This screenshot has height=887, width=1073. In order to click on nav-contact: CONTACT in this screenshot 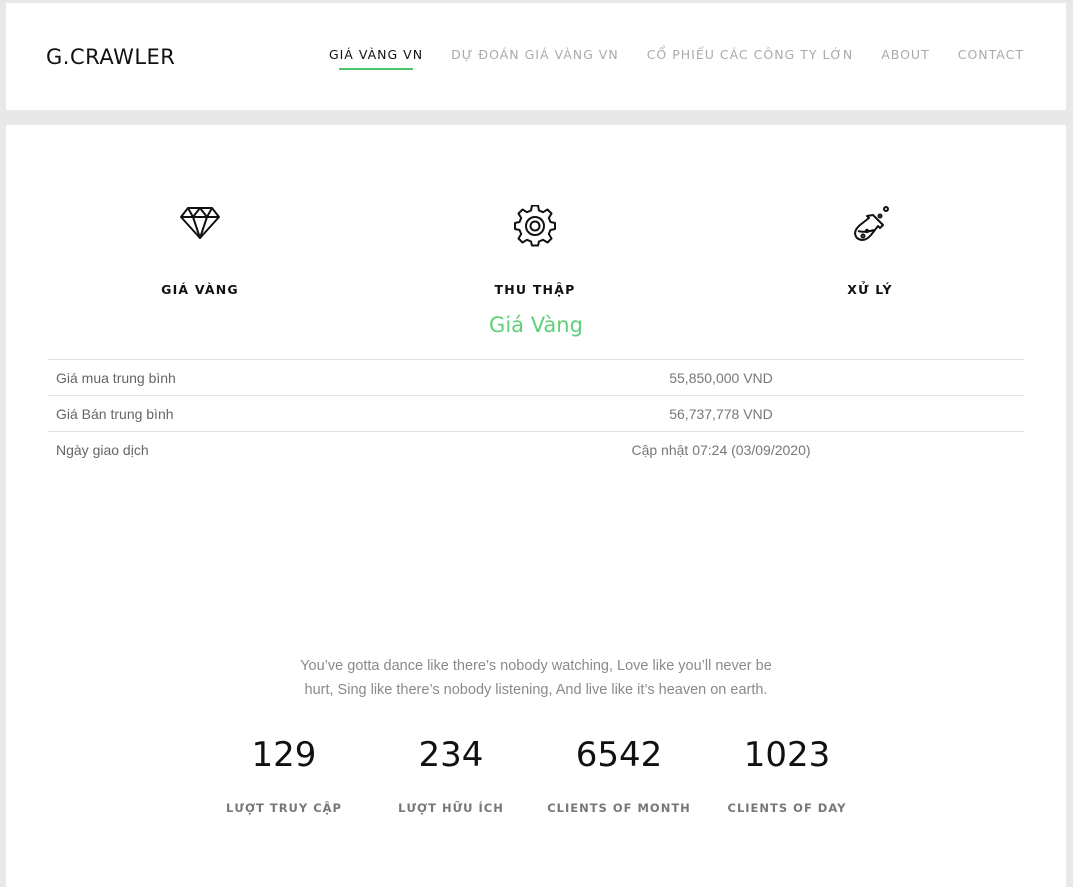, I will do `click(991, 58)`.